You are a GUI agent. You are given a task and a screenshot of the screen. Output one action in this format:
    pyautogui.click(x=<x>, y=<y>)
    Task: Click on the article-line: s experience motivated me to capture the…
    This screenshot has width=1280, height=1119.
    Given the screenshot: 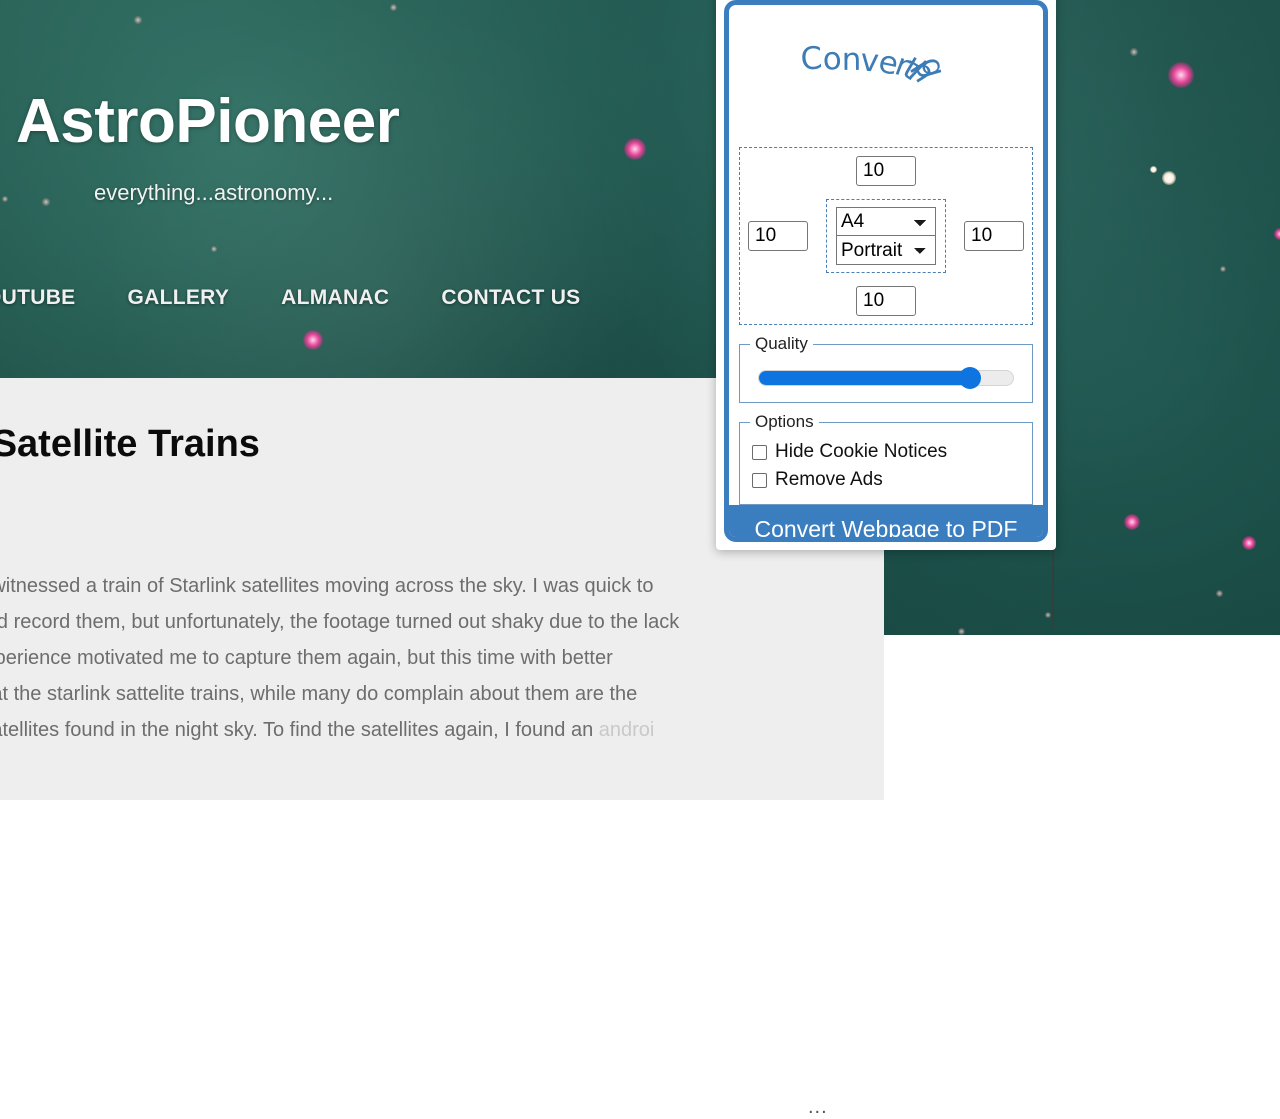 What is the action you would take?
    pyautogui.click(x=306, y=658)
    